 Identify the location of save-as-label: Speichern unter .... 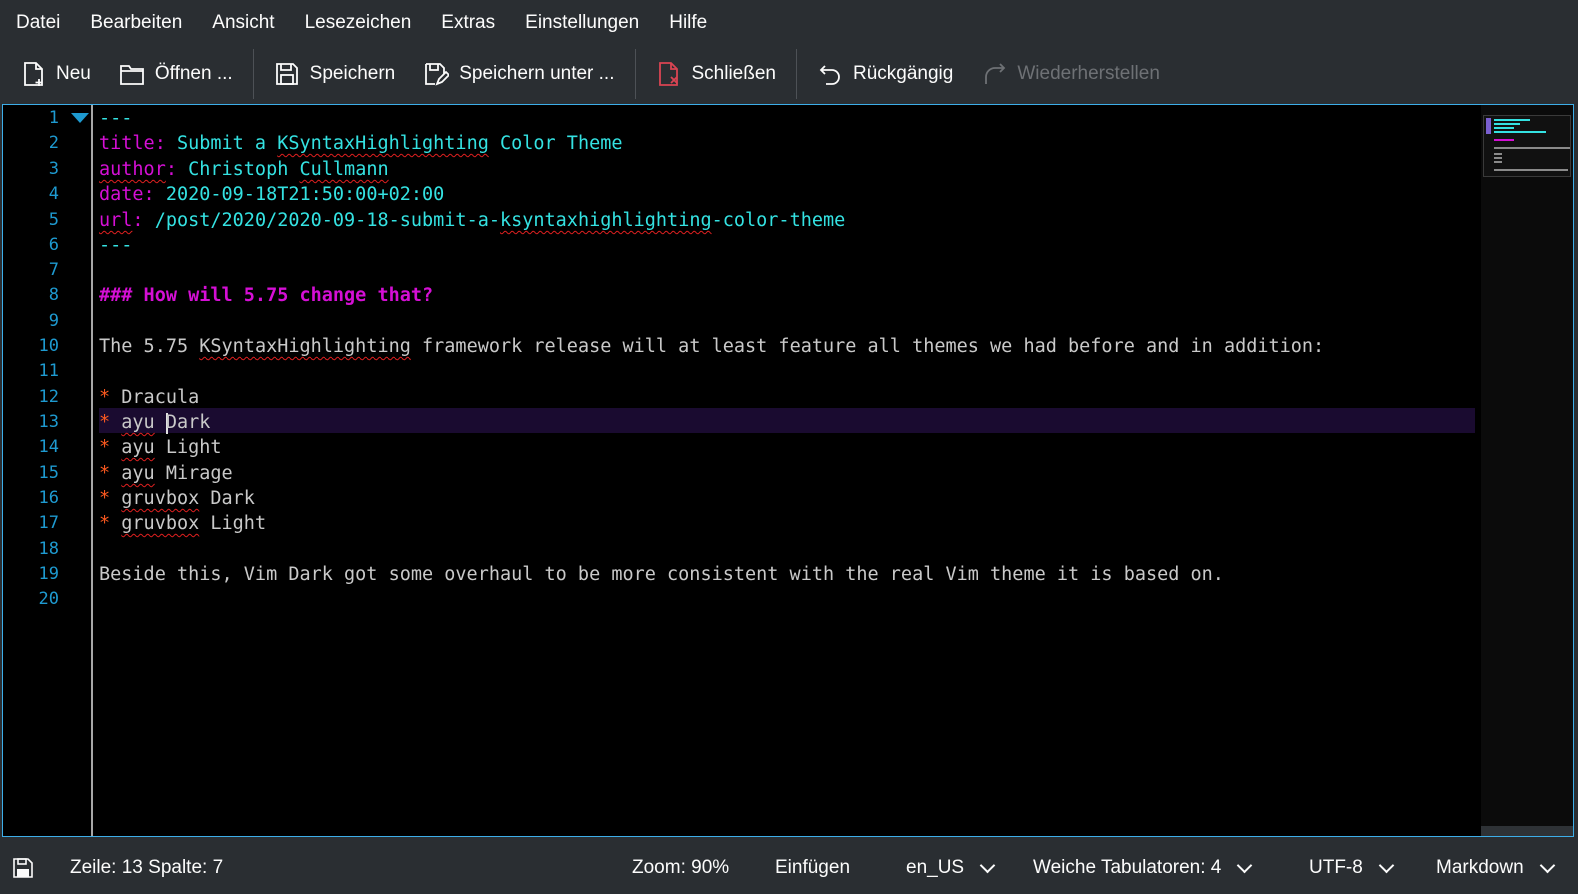
(537, 73).